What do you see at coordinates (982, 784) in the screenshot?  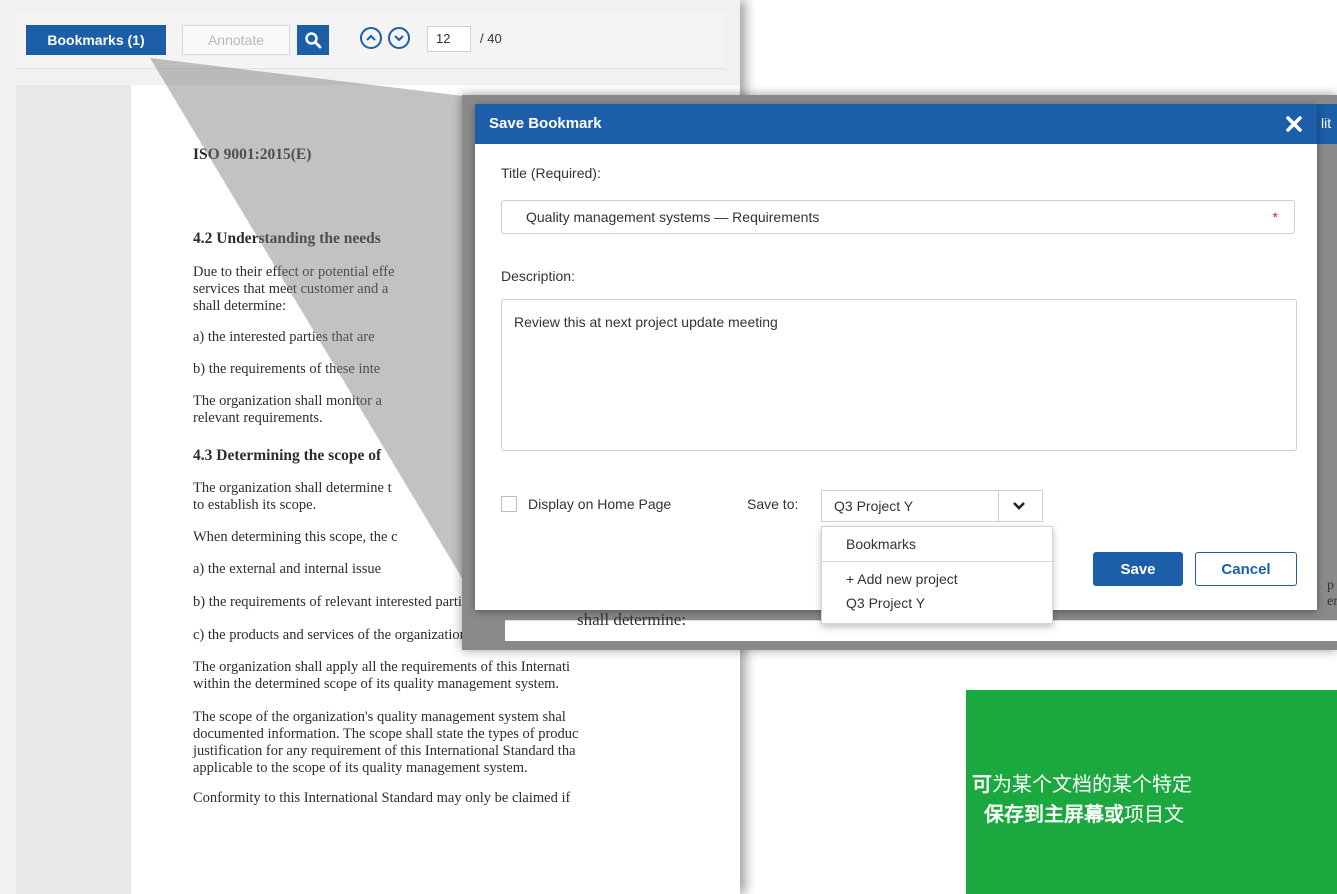 I see `callout-bold: 可` at bounding box center [982, 784].